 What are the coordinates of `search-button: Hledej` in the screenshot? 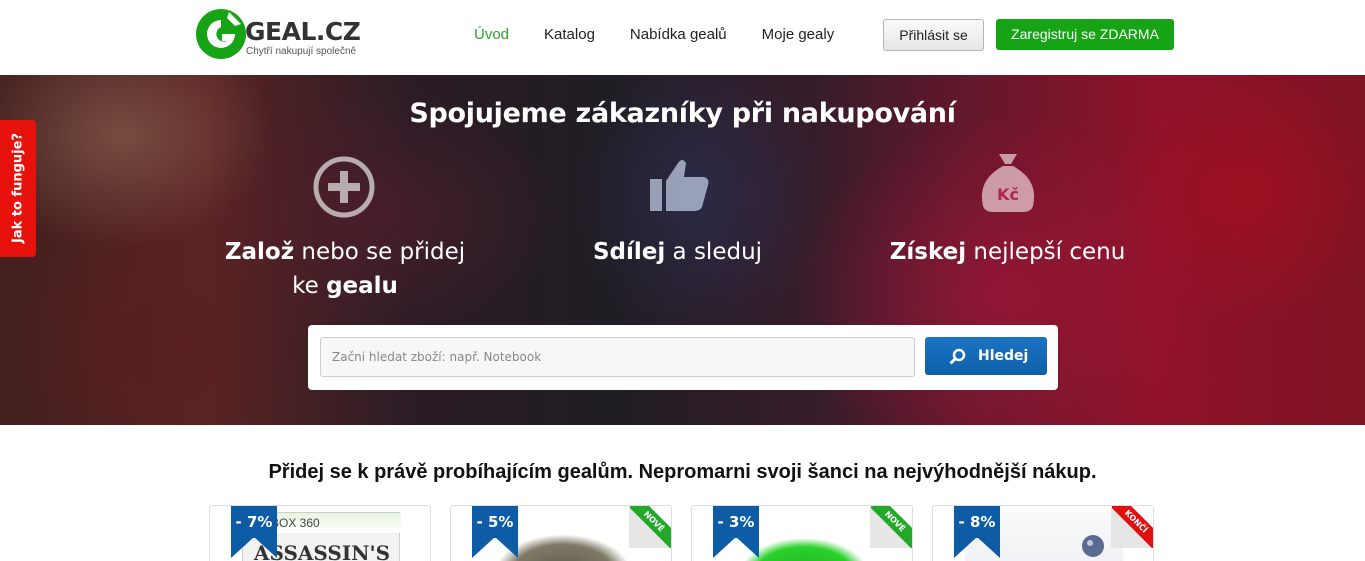 It's located at (986, 356).